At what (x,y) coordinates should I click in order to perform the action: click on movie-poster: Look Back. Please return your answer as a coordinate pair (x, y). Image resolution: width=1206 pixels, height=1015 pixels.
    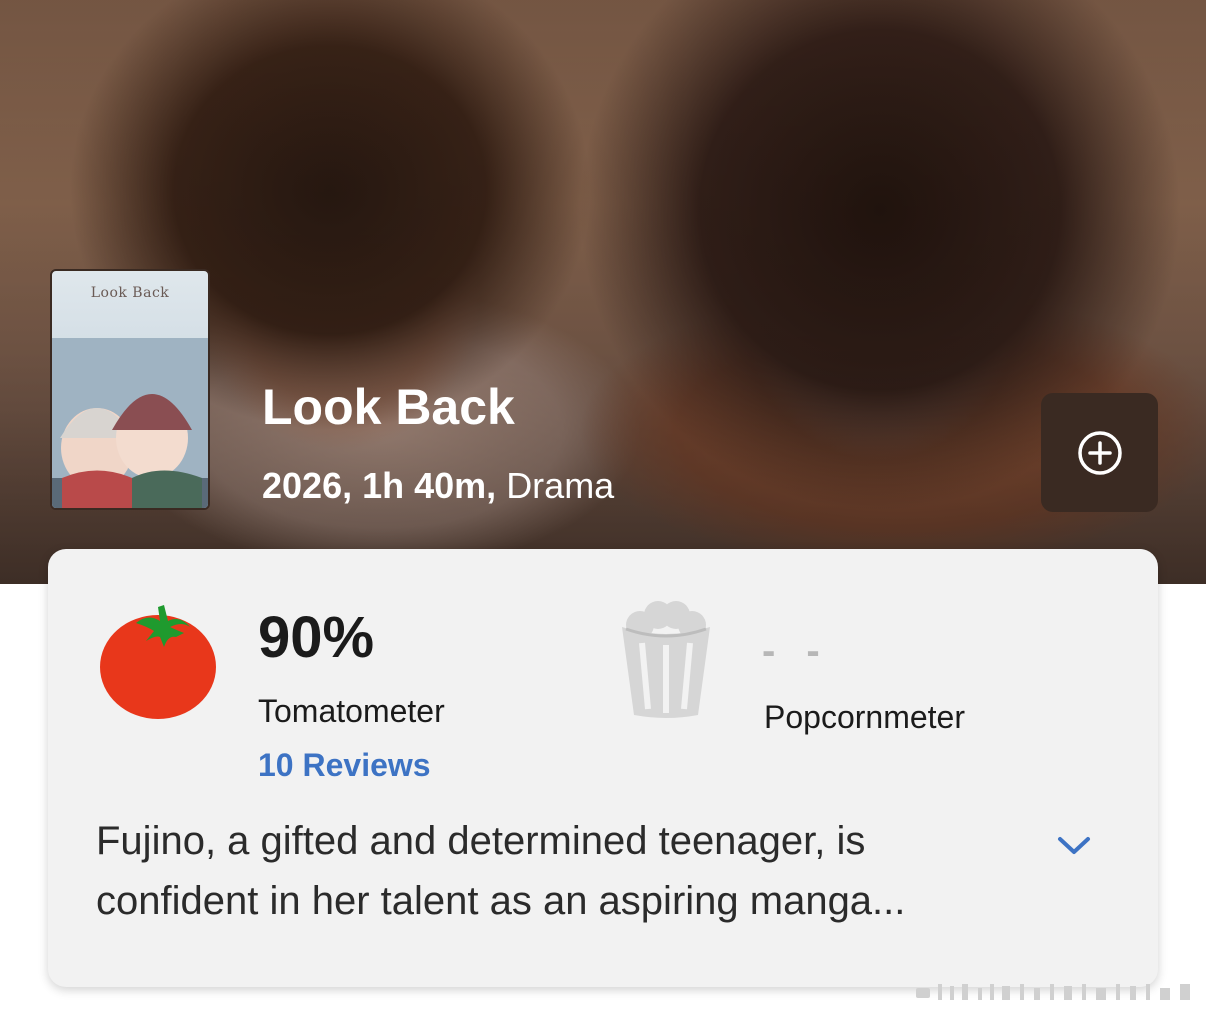
    Looking at the image, I should click on (130, 389).